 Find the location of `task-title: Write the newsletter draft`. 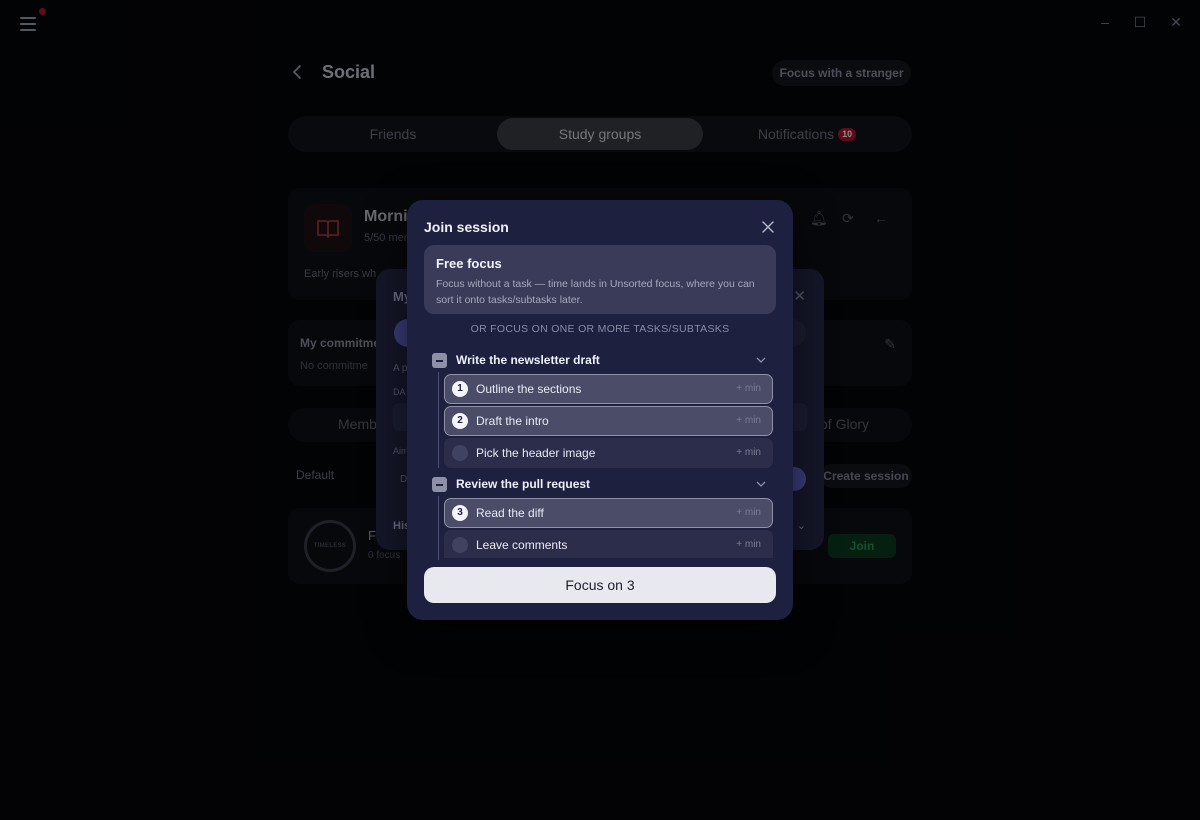

task-title: Write the newsletter draft is located at coordinates (528, 360).